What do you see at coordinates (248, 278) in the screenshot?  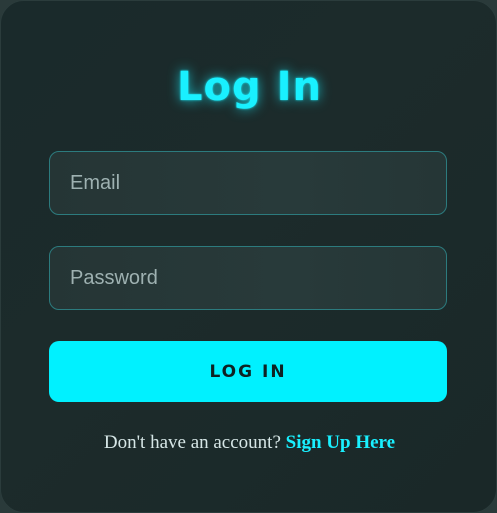 I see `password-field` at bounding box center [248, 278].